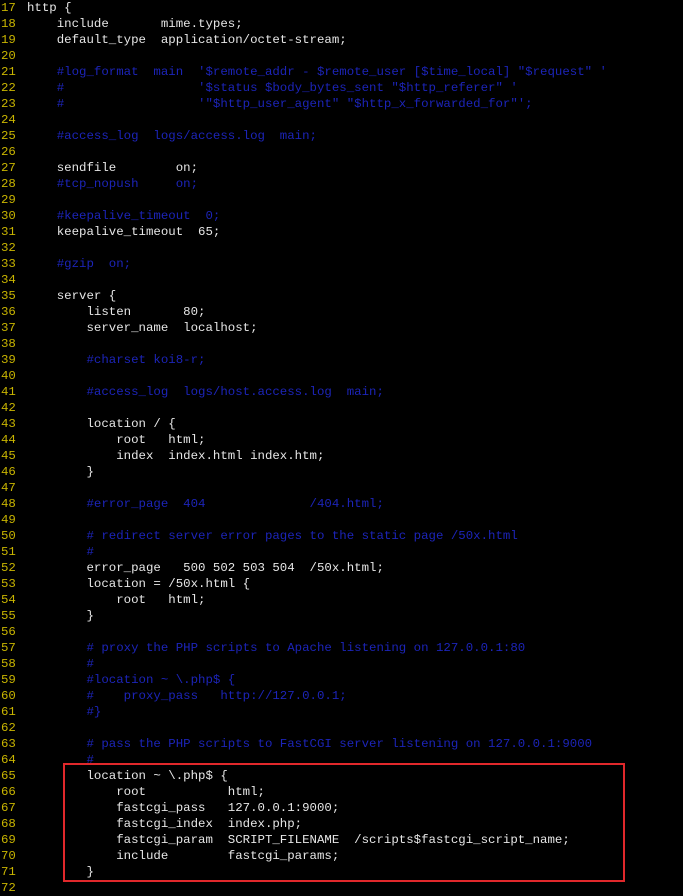 Image resolution: width=683 pixels, height=896 pixels. What do you see at coordinates (8, 168) in the screenshot?
I see `line-number: 27` at bounding box center [8, 168].